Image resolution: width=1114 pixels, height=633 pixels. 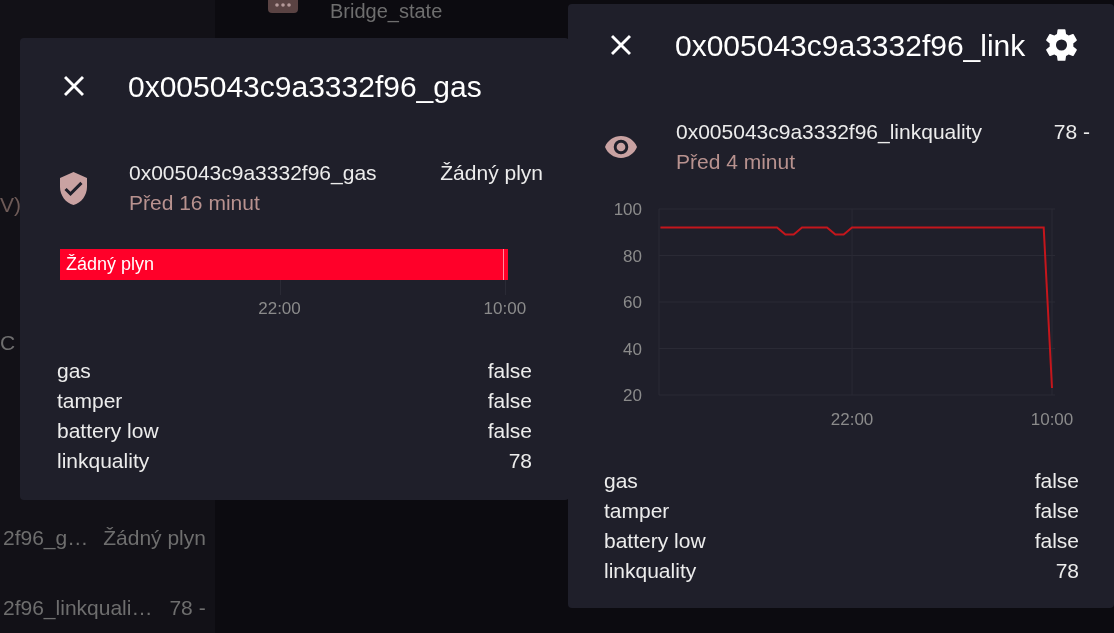 What do you see at coordinates (195, 203) in the screenshot?
I see `last-changed-text: Před 16 minut` at bounding box center [195, 203].